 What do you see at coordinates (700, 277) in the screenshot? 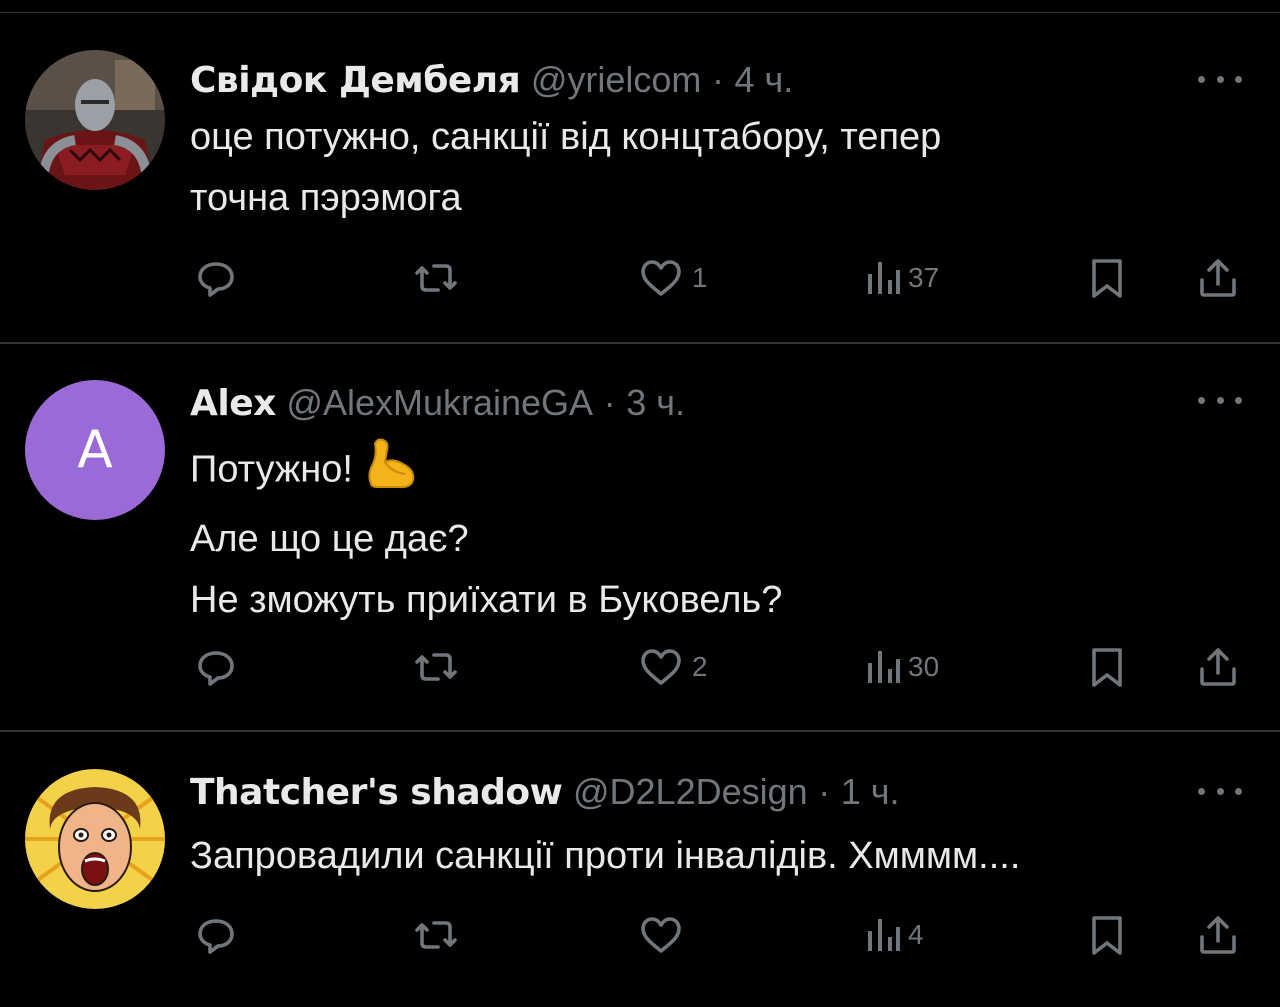
I see `like-count: 1` at bounding box center [700, 277].